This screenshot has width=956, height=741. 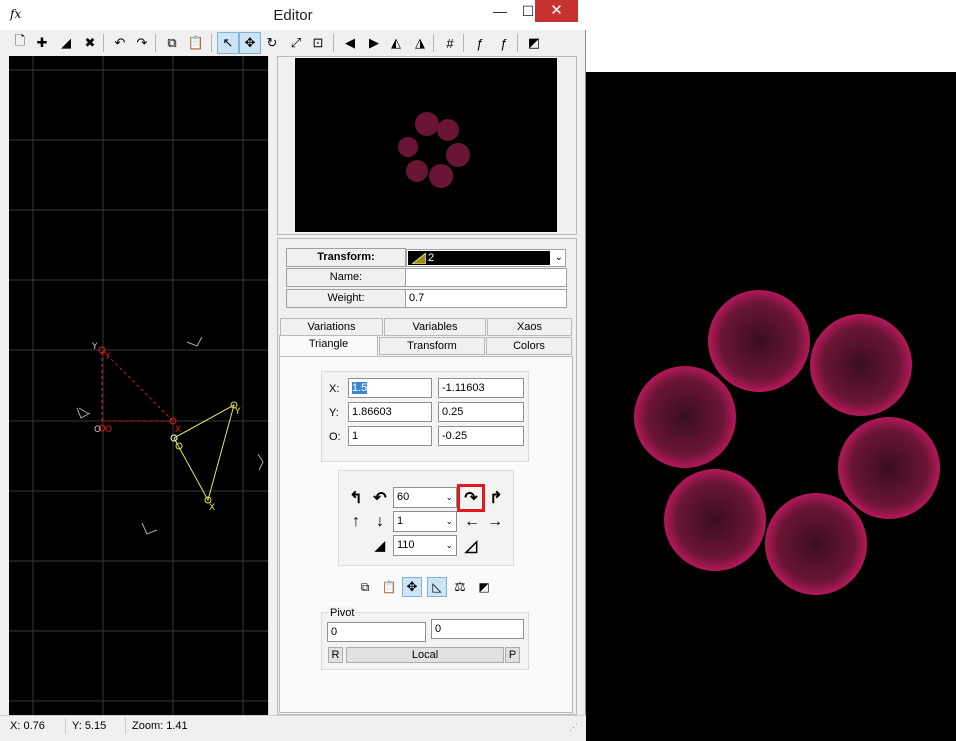 I want to click on close-button: ✕, so click(x=556, y=11).